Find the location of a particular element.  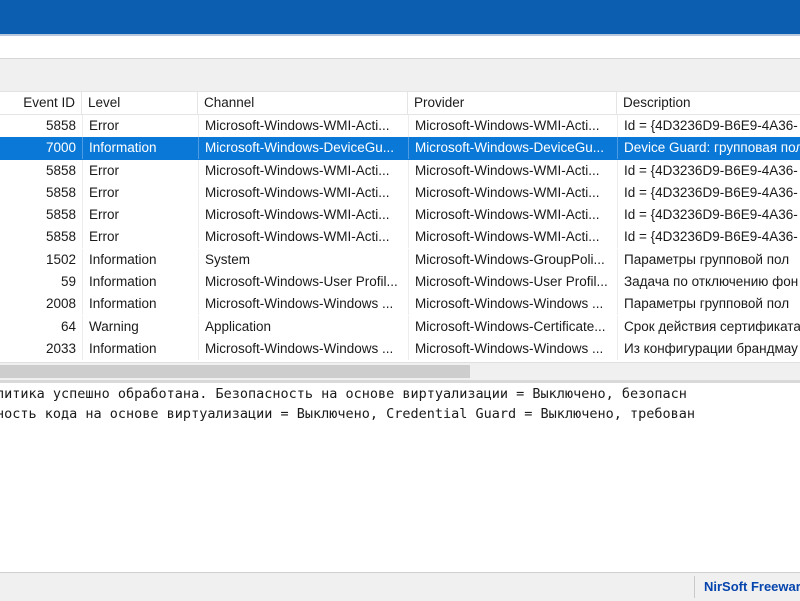

cell-description: Из конфигурации брандмау is located at coordinates (708, 348).